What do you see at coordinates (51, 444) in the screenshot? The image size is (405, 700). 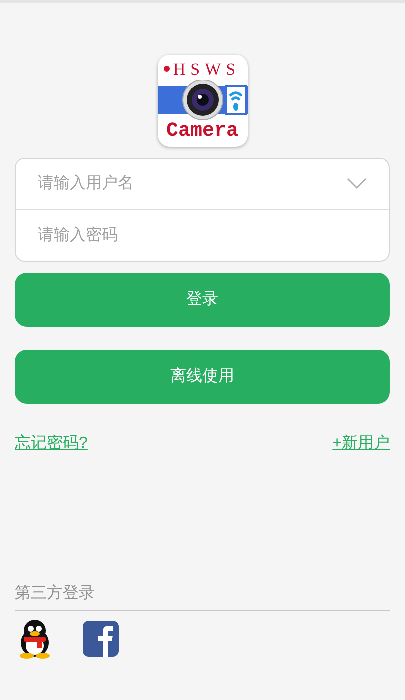 I see `forgot-password-link: 忘记密码?` at bounding box center [51, 444].